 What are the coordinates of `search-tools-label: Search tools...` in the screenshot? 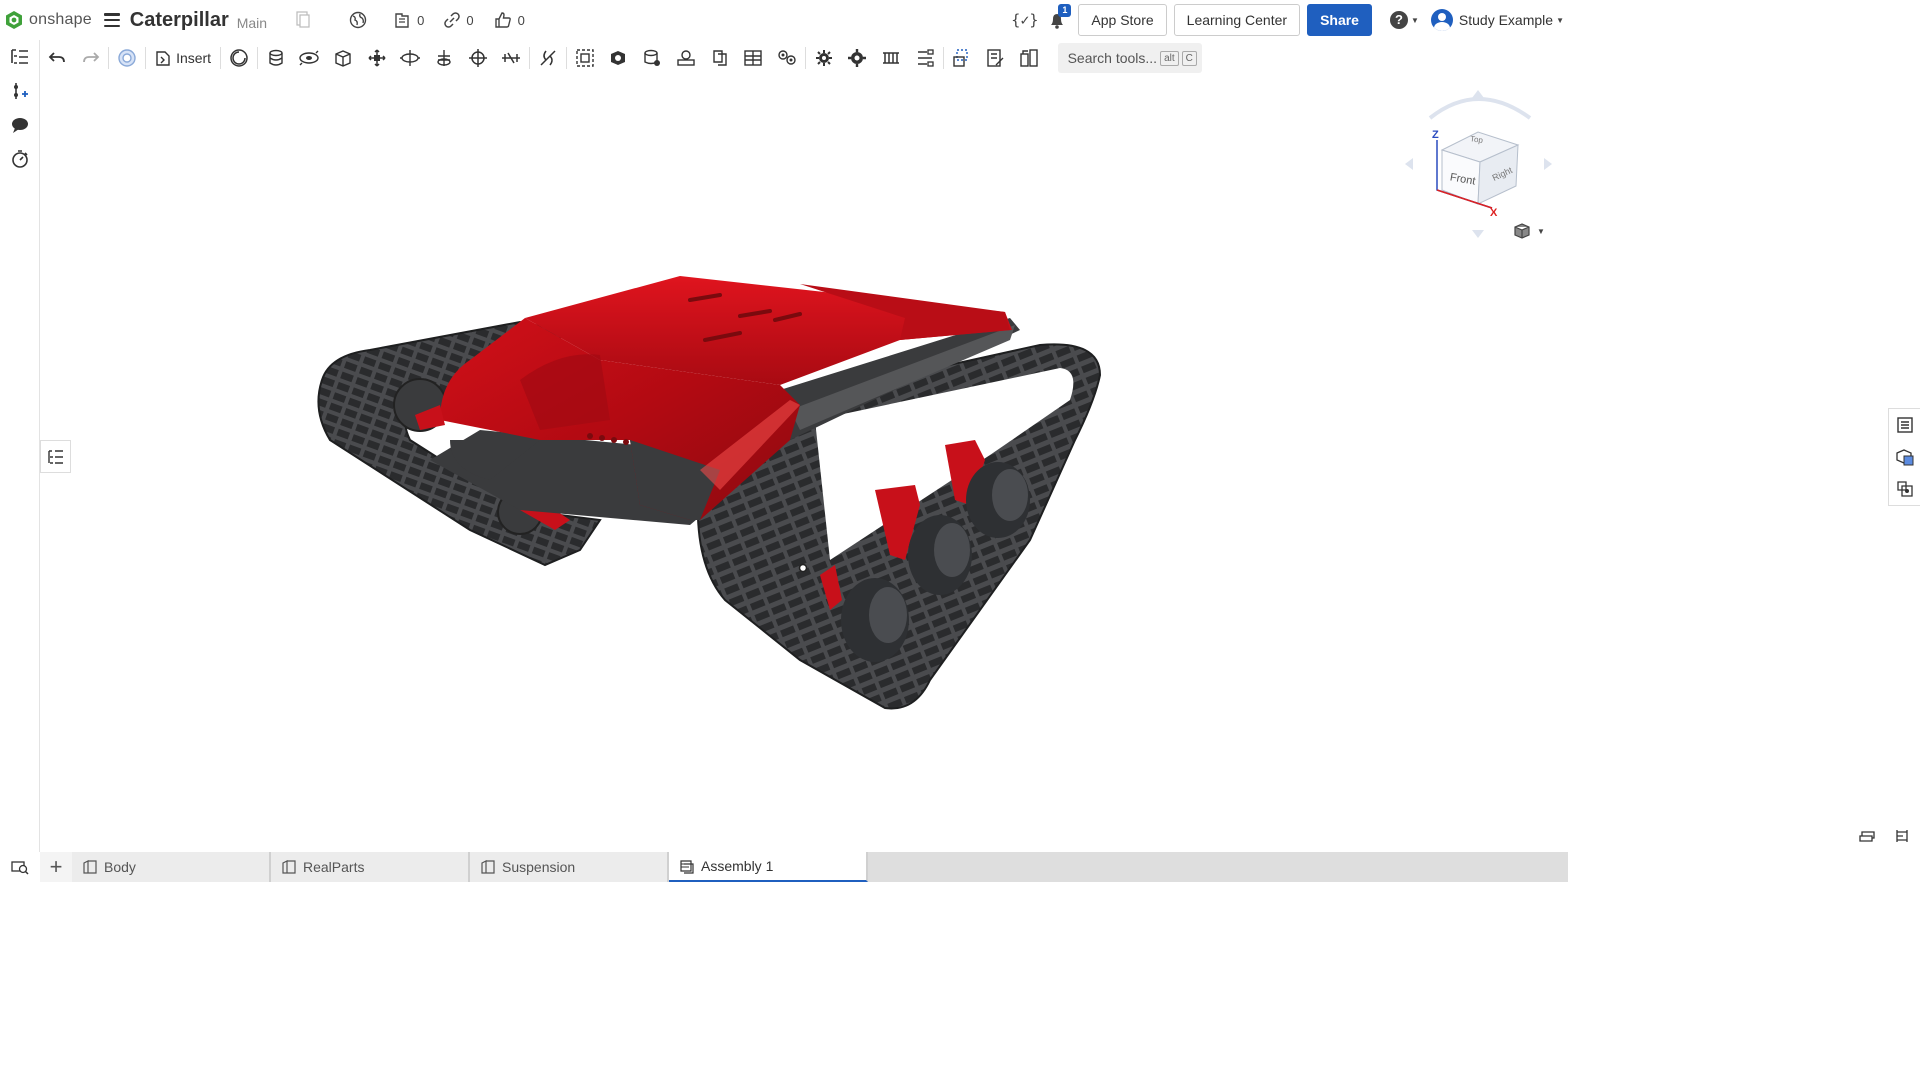 It's located at (1112, 58).